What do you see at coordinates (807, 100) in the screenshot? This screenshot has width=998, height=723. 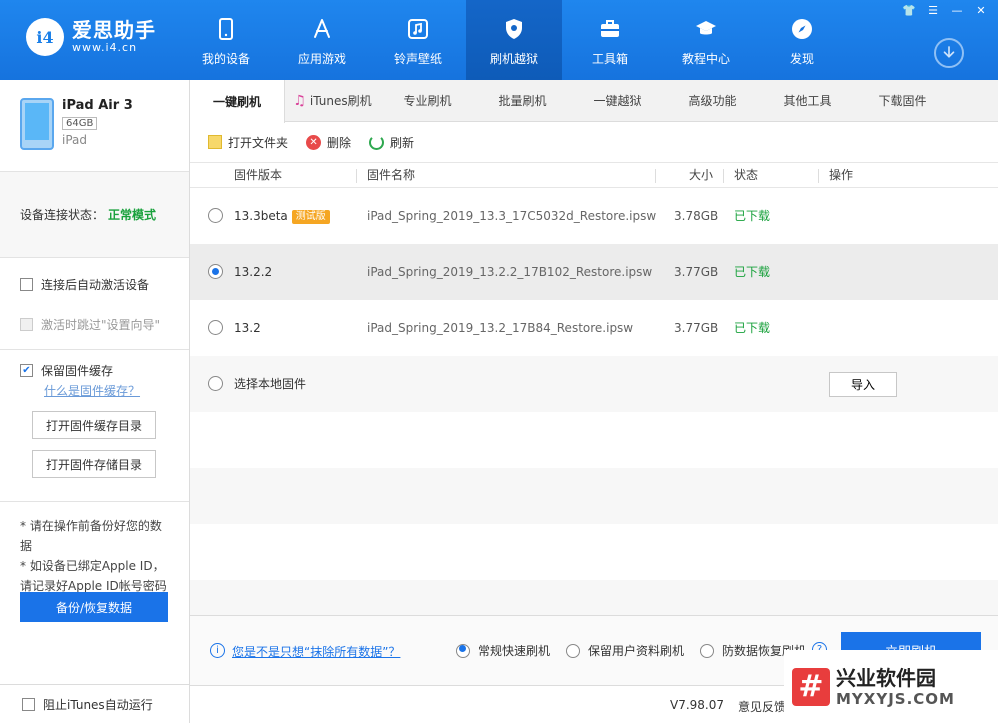 I see `tab-other-tools: 其他工具` at bounding box center [807, 100].